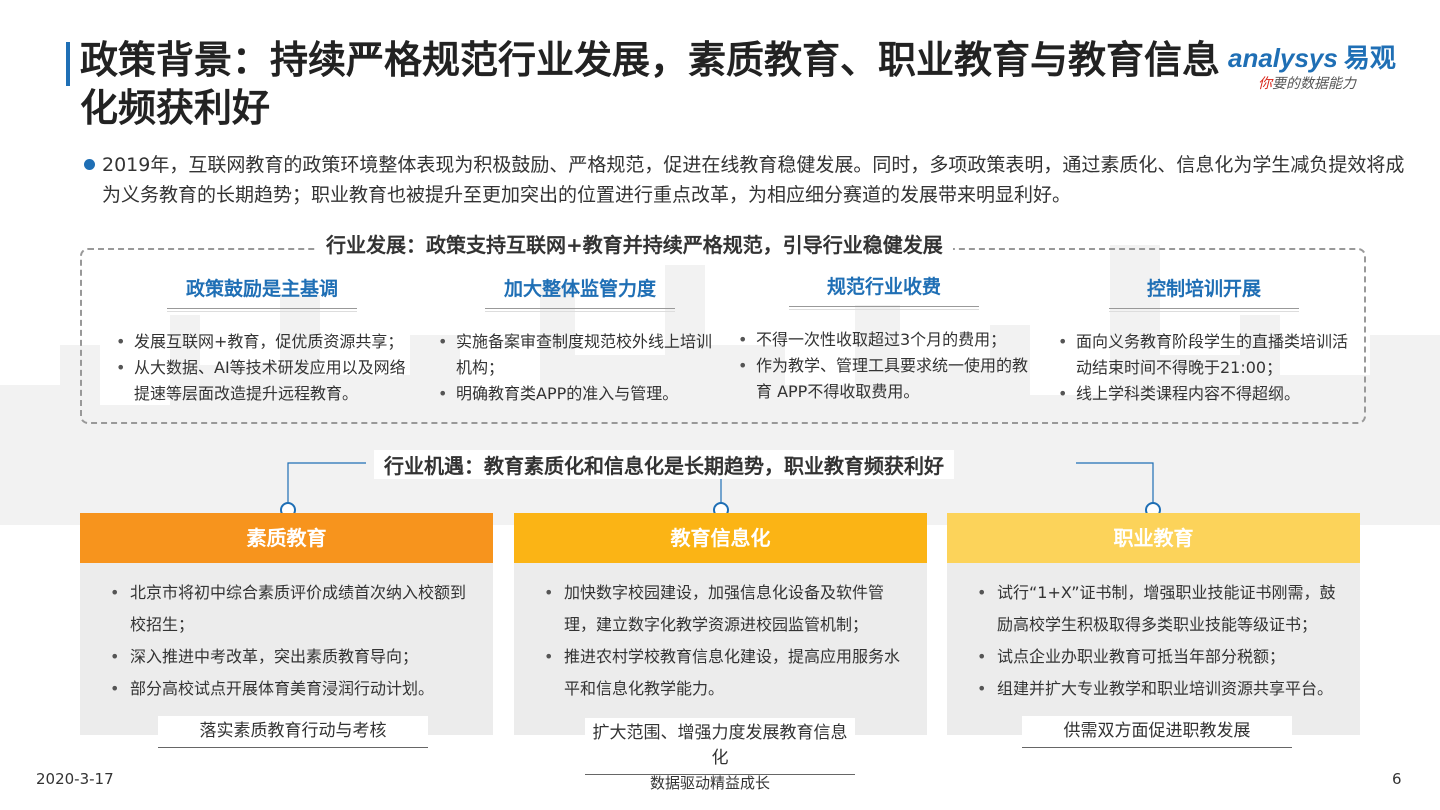 The image size is (1440, 810). I want to click on logo-brand: analysys, so click(1283, 58).